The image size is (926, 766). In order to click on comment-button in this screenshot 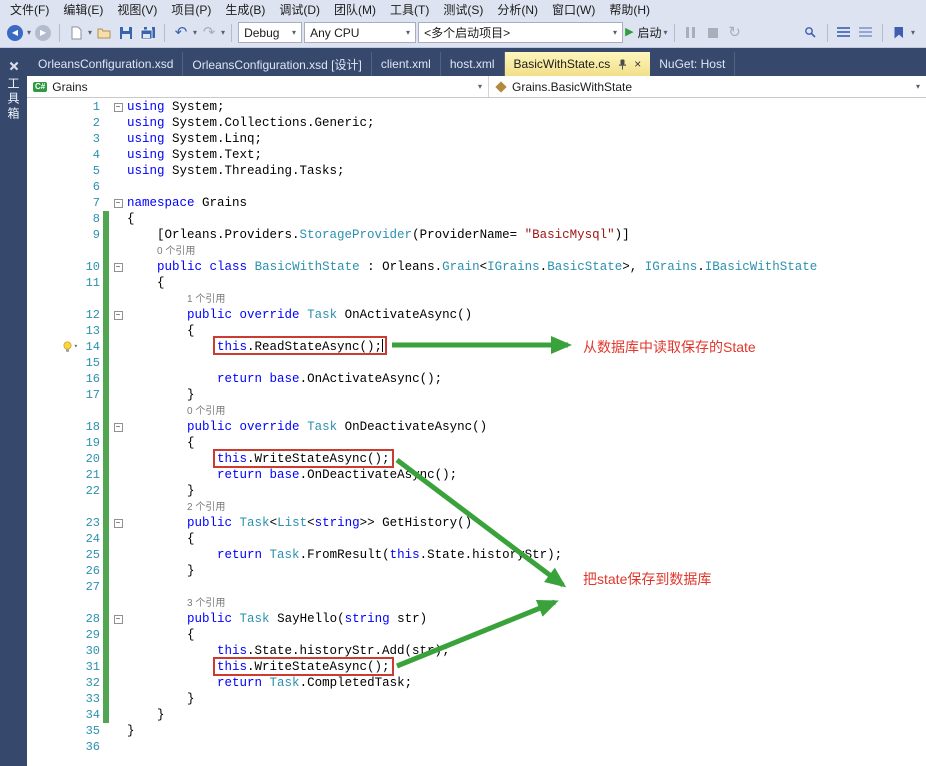, I will do `click(844, 33)`.